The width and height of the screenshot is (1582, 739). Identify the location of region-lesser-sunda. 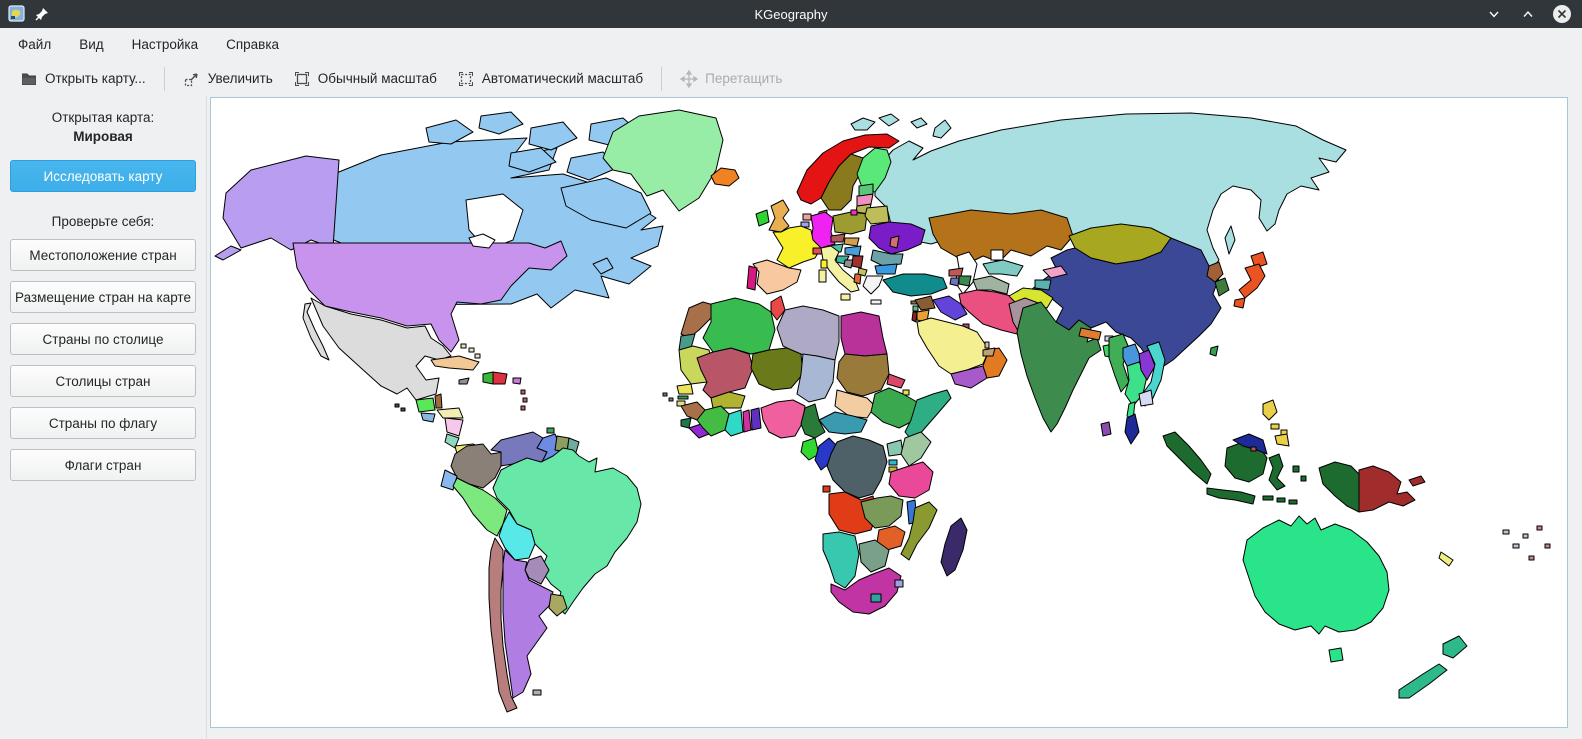
(1280, 500).